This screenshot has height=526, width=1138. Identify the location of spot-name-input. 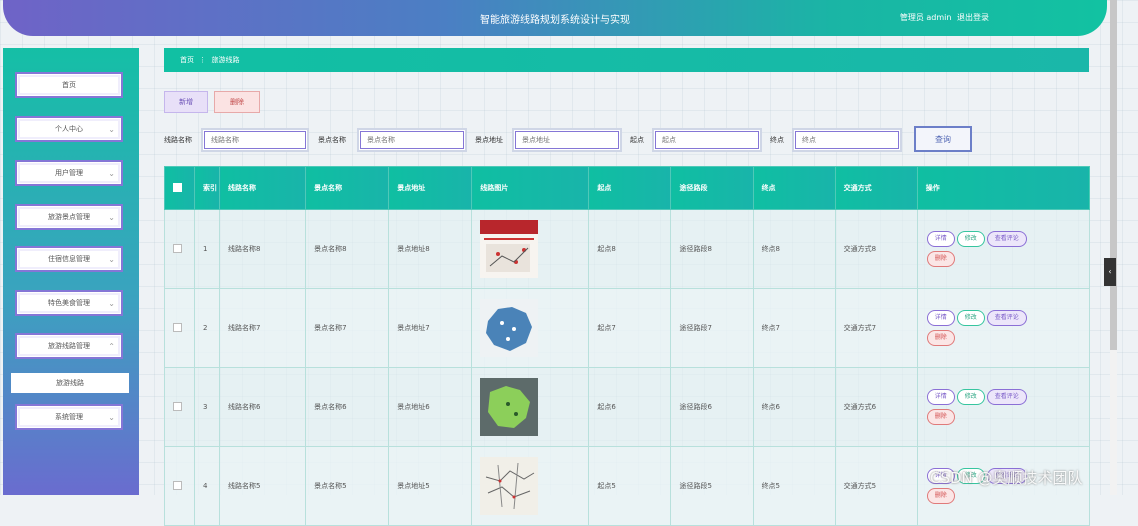
(412, 140).